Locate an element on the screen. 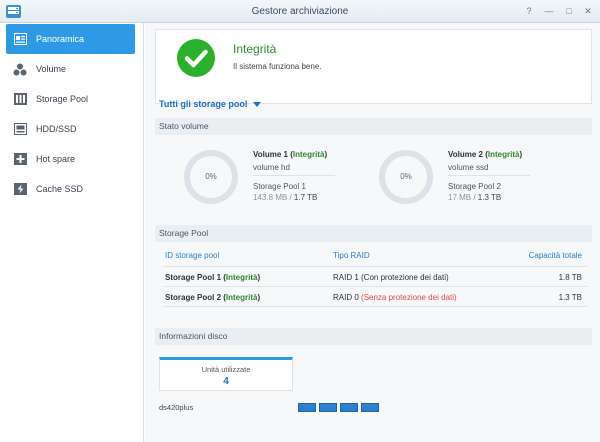 This screenshot has width=600, height=442. sidebar-item-panoramica: Panoramica is located at coordinates (70, 39).